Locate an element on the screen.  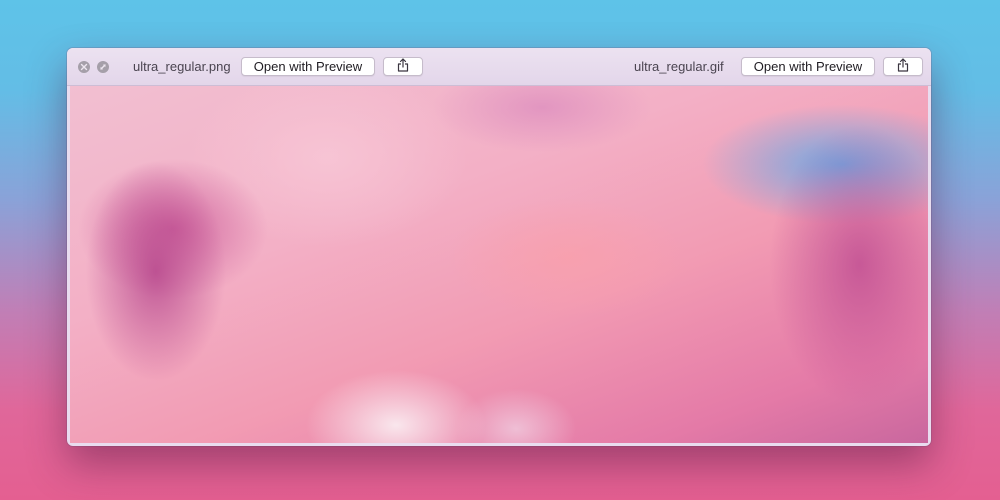
share-button-left is located at coordinates (403, 66).